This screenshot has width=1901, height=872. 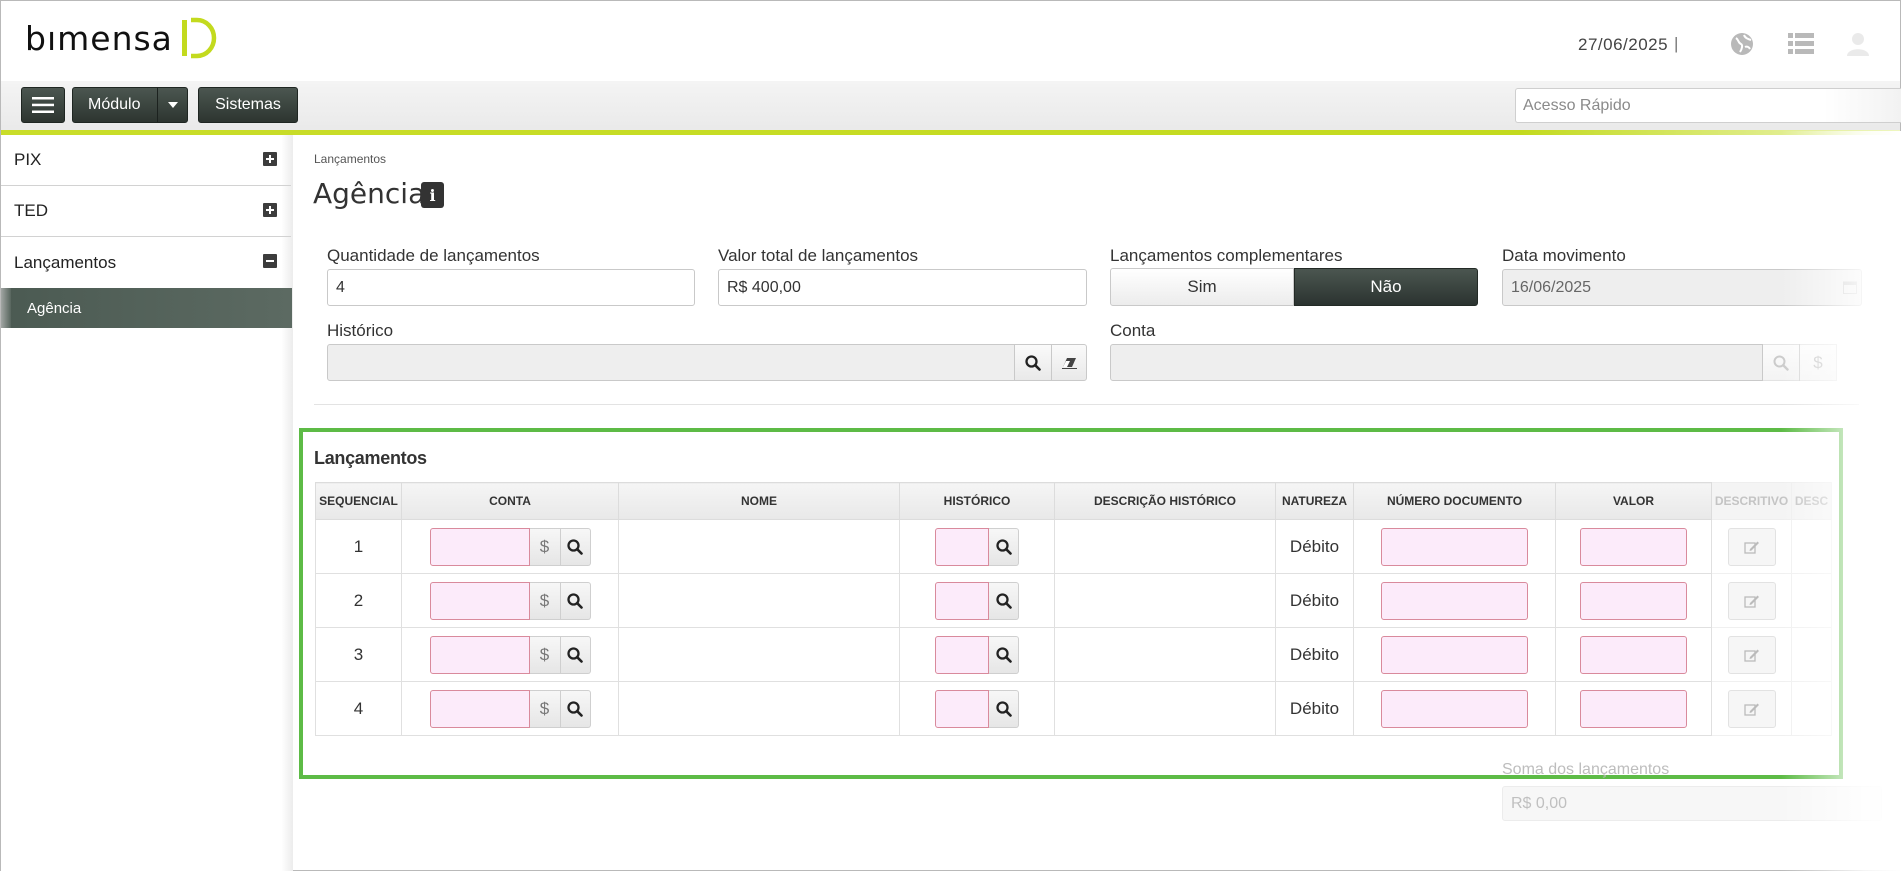 I want to click on column-header-natureza: NATUREZA, so click(x=1314, y=501).